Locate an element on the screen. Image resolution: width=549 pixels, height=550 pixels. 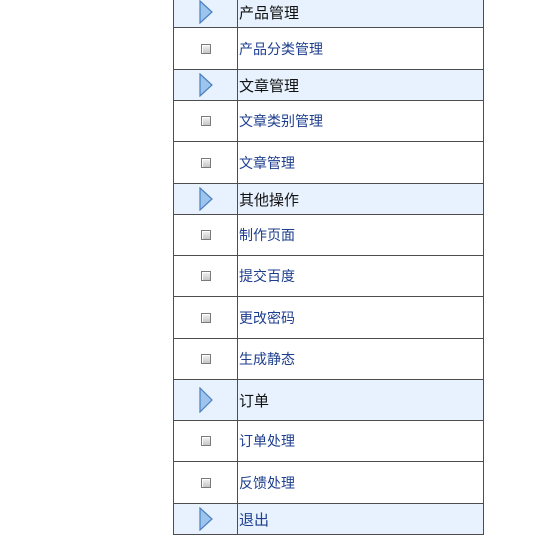
section-title-orders: 订单 is located at coordinates (254, 400).